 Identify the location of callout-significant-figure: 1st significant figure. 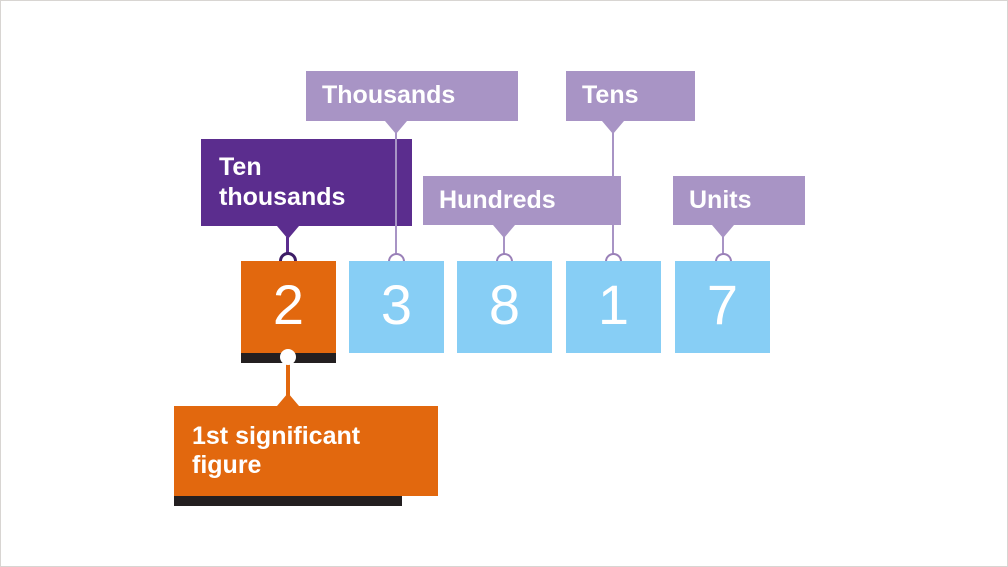
(306, 451).